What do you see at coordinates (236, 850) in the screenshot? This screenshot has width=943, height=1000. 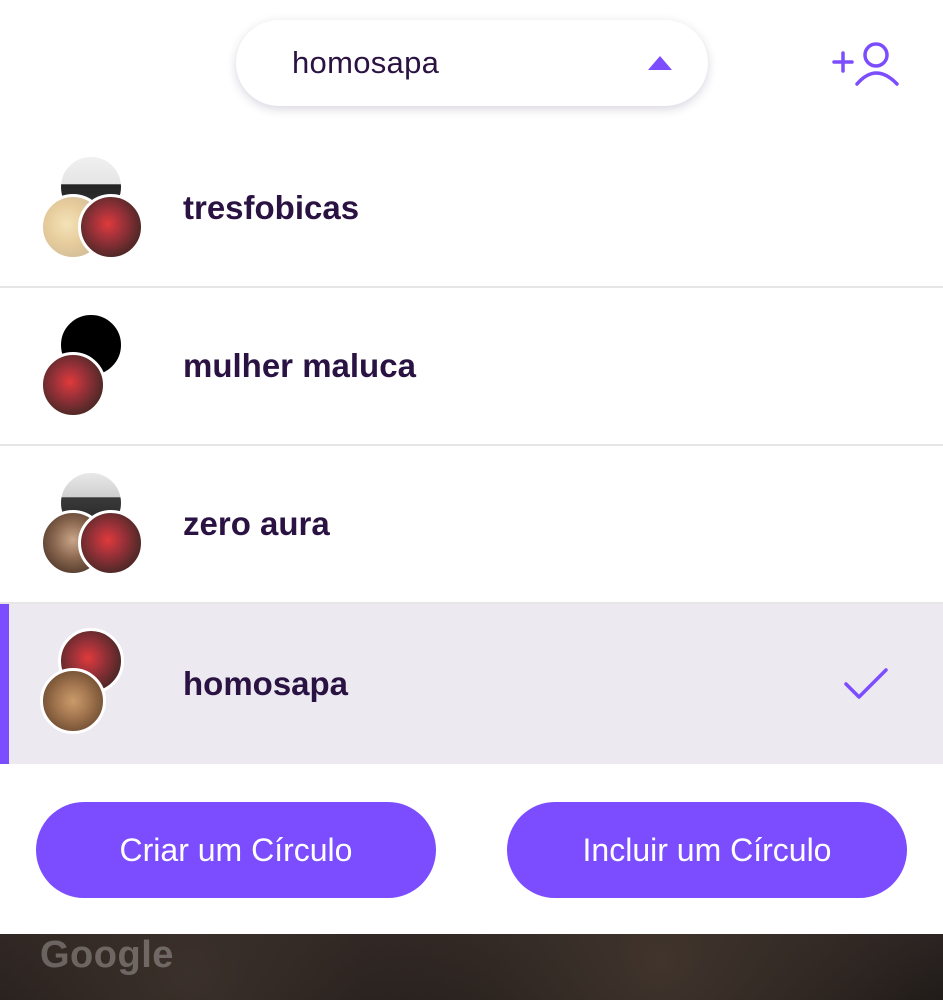 I see `create-circle-button: Criar um Círculo` at bounding box center [236, 850].